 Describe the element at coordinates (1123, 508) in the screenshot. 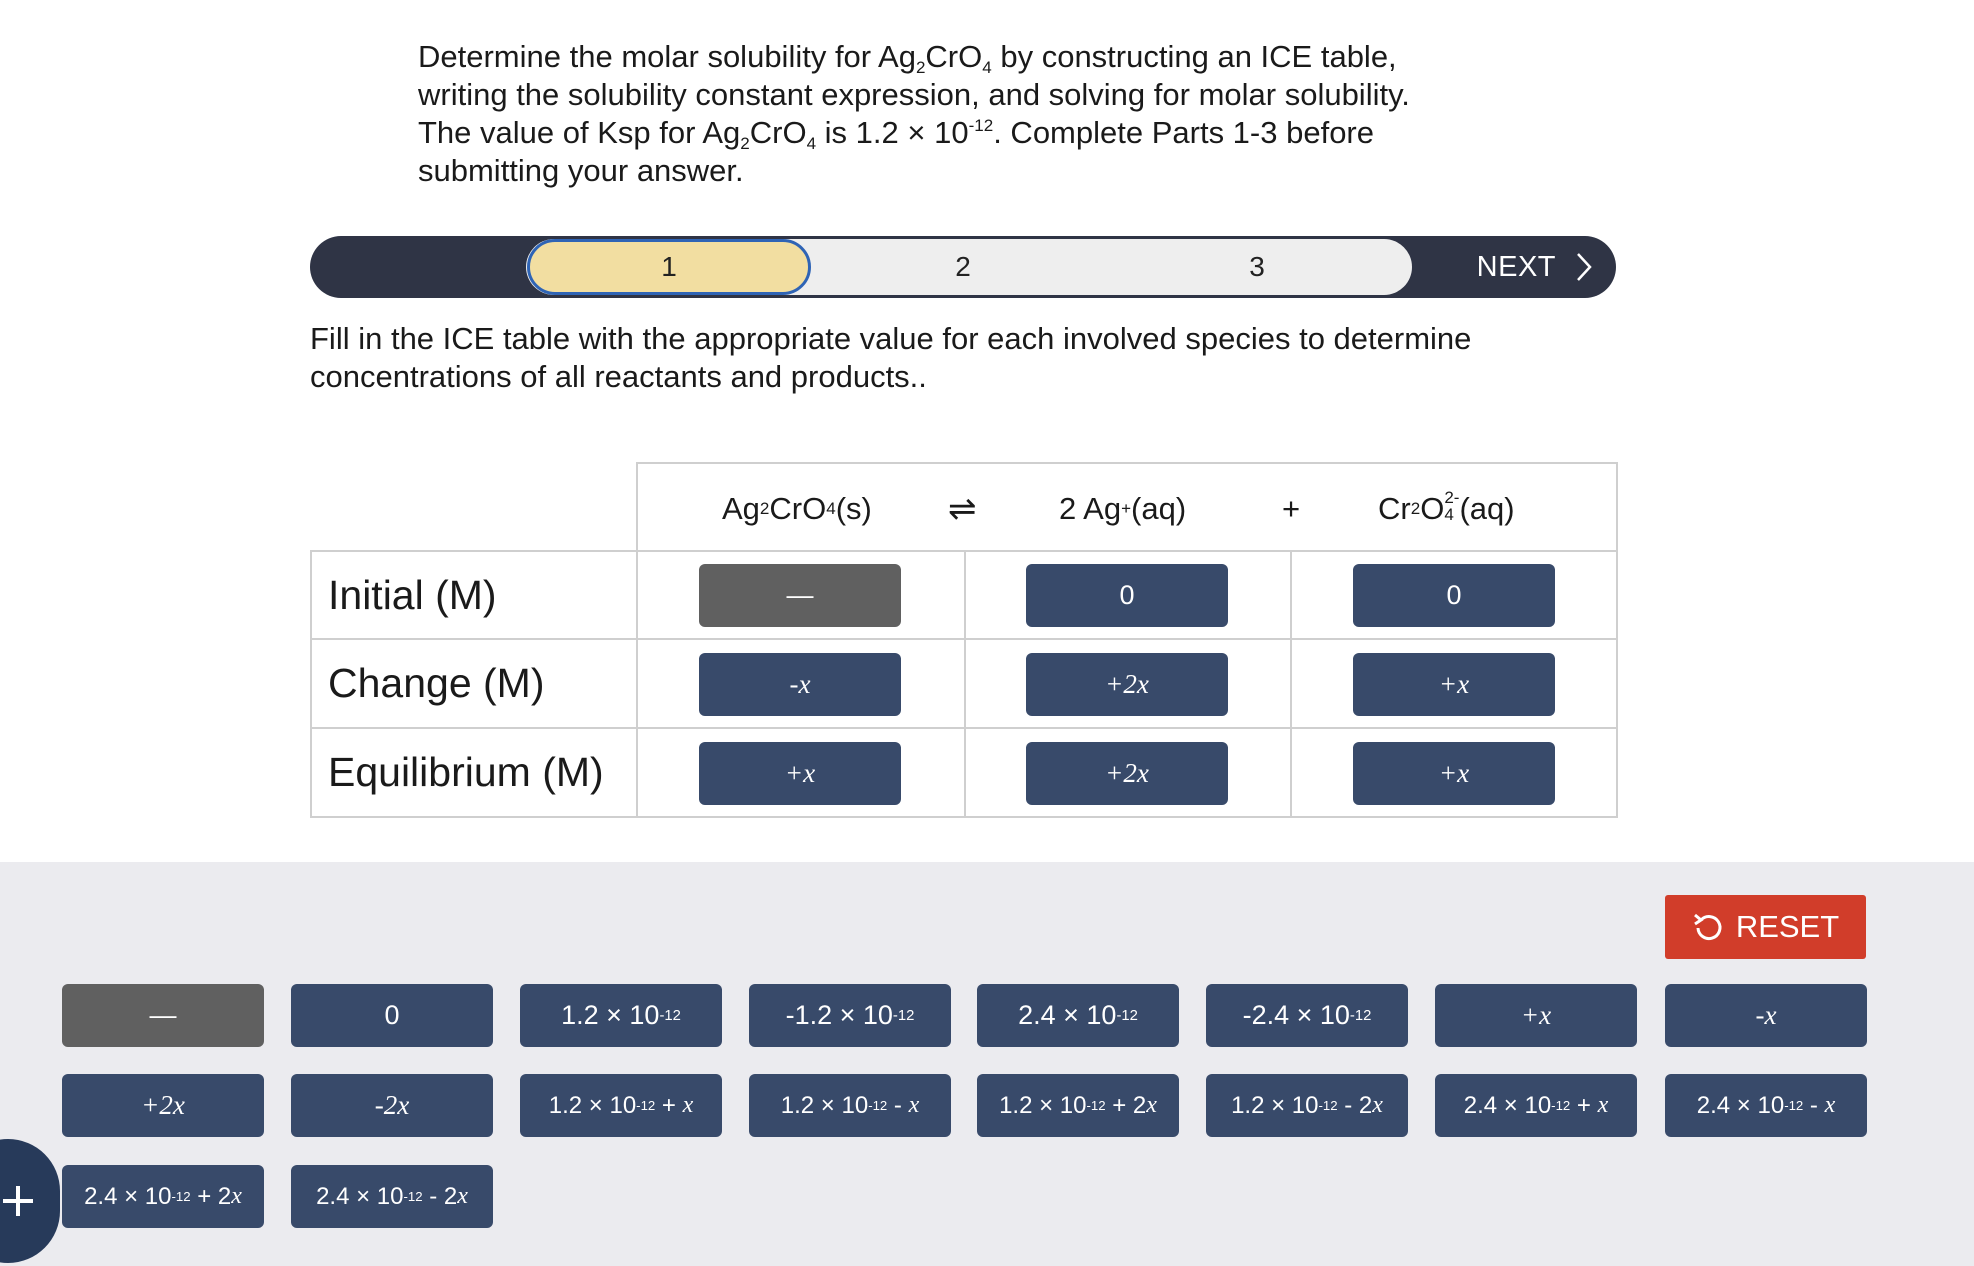

I see `product-1-formula: 2 Ag + (aq)` at that location.